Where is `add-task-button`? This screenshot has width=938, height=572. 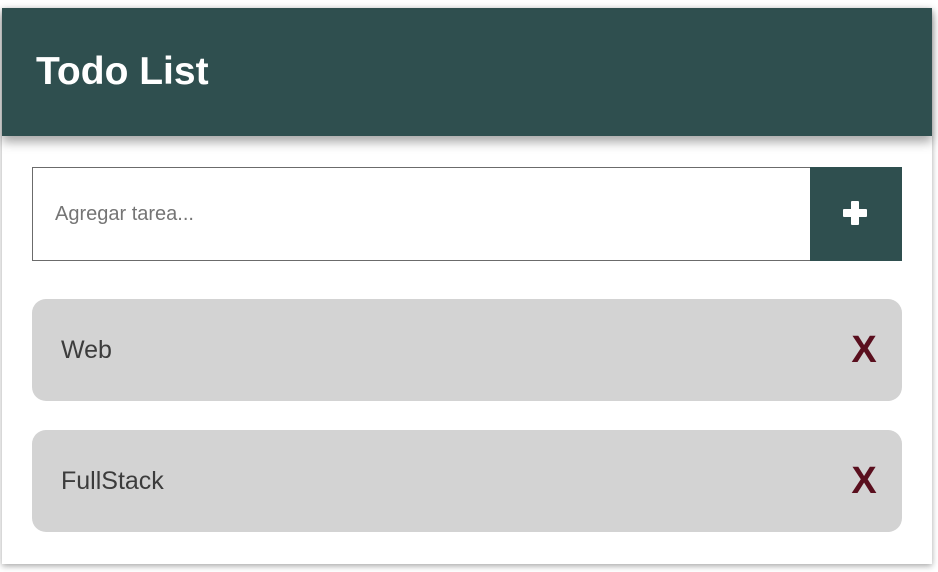
add-task-button is located at coordinates (856, 214).